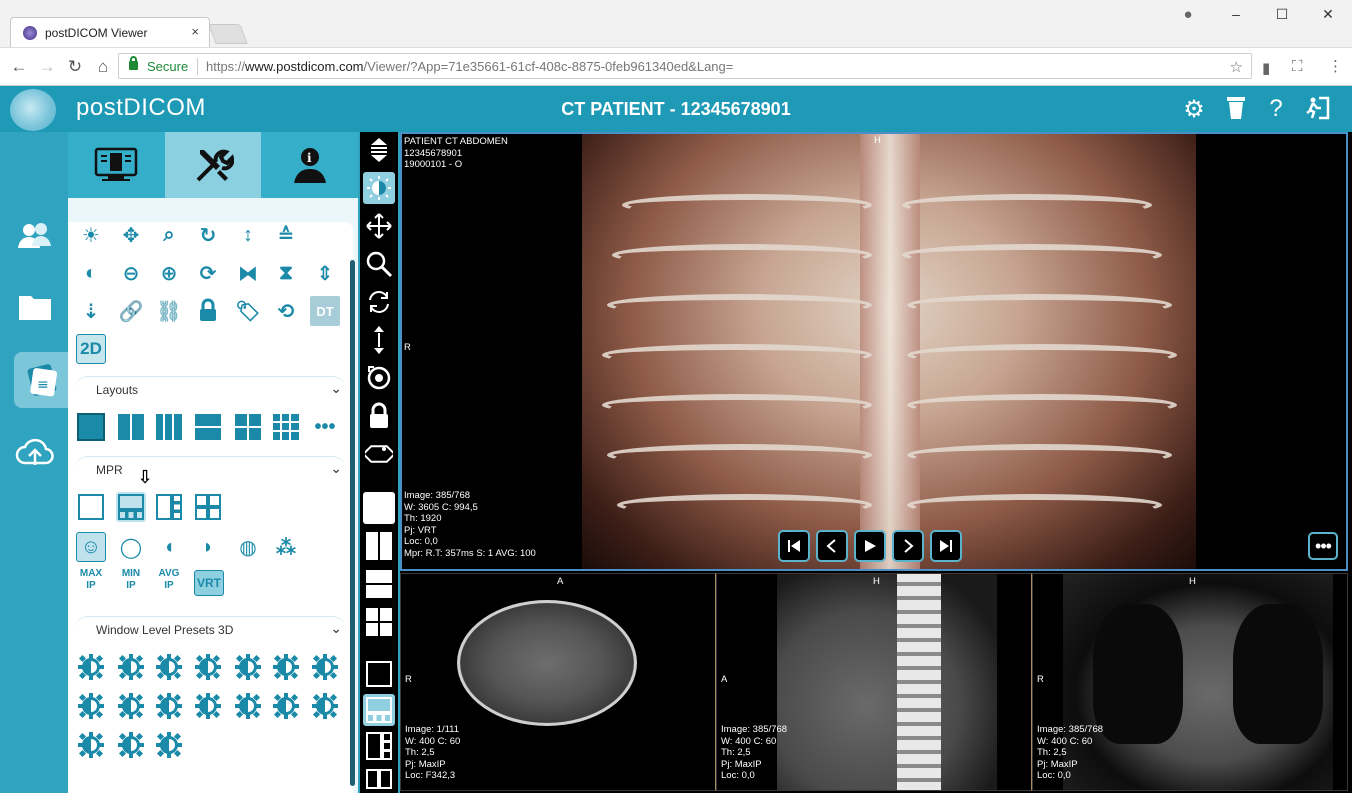  Describe the element at coordinates (286, 311) in the screenshot. I see `reset-icon: ⟲` at that location.